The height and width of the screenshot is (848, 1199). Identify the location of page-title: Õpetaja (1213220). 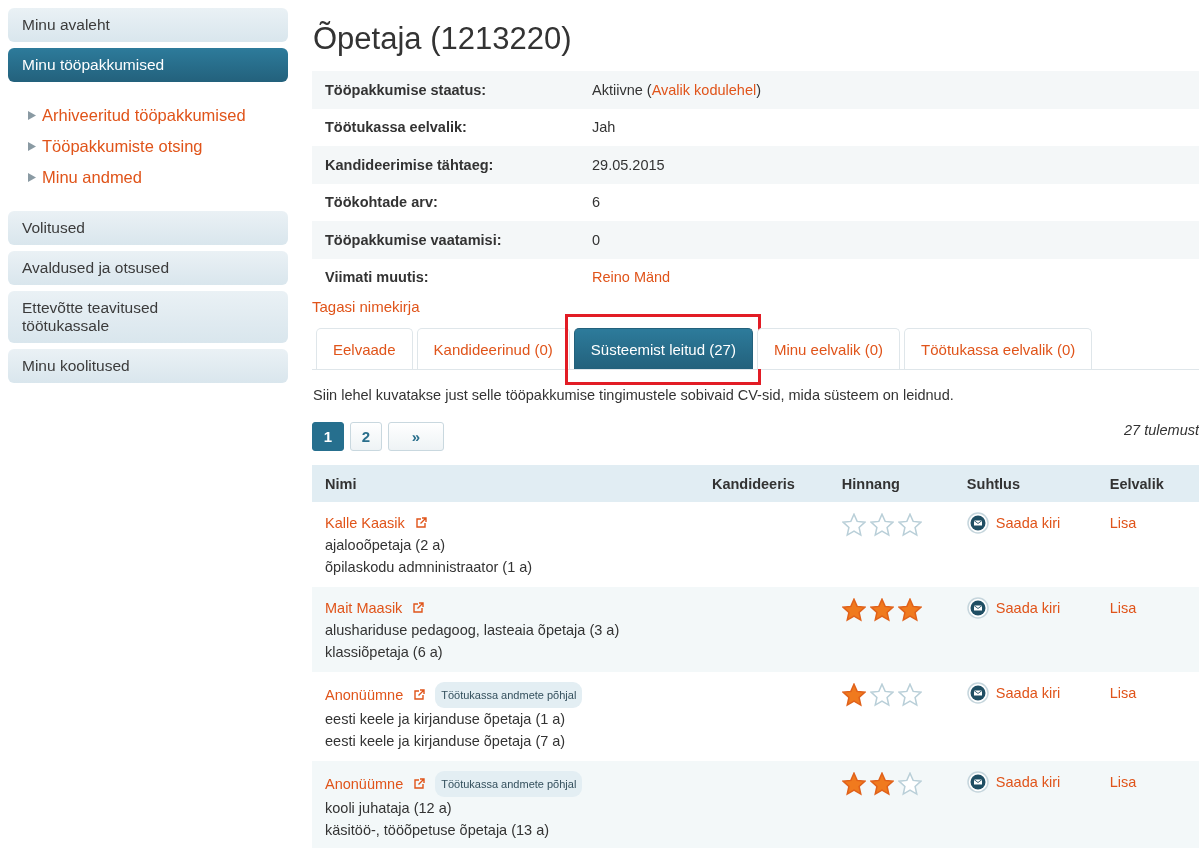
(443, 39).